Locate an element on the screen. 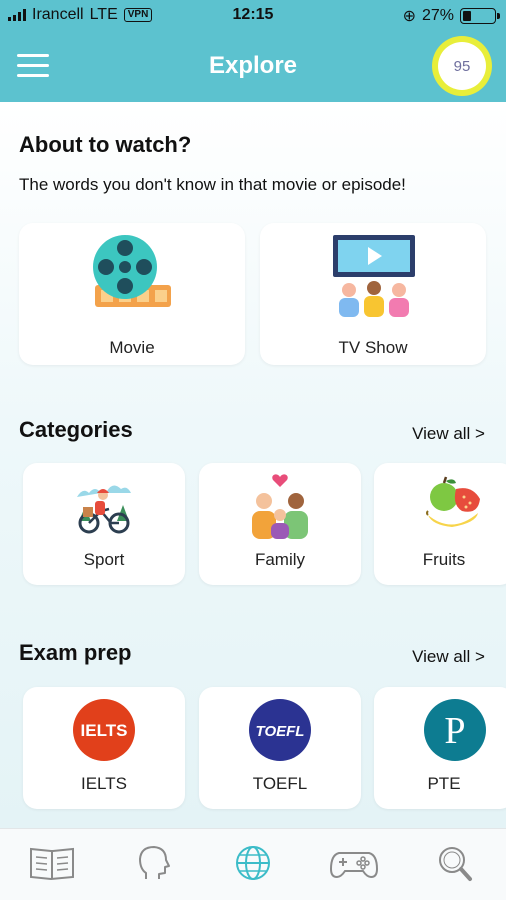 The image size is (506, 900). movie-card-label: Movie is located at coordinates (132, 347).